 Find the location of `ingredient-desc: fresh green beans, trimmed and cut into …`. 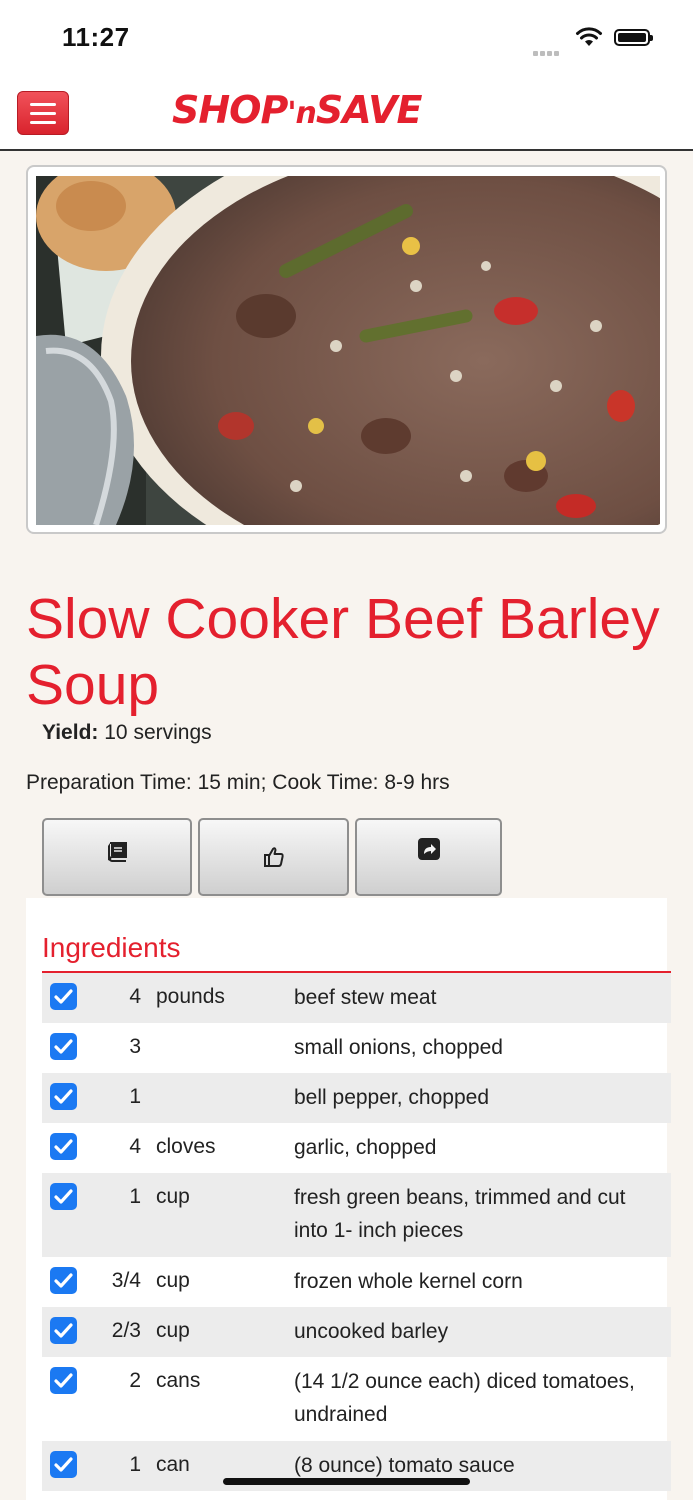

ingredient-desc: fresh green beans, trimmed and cut into … is located at coordinates (460, 1214).